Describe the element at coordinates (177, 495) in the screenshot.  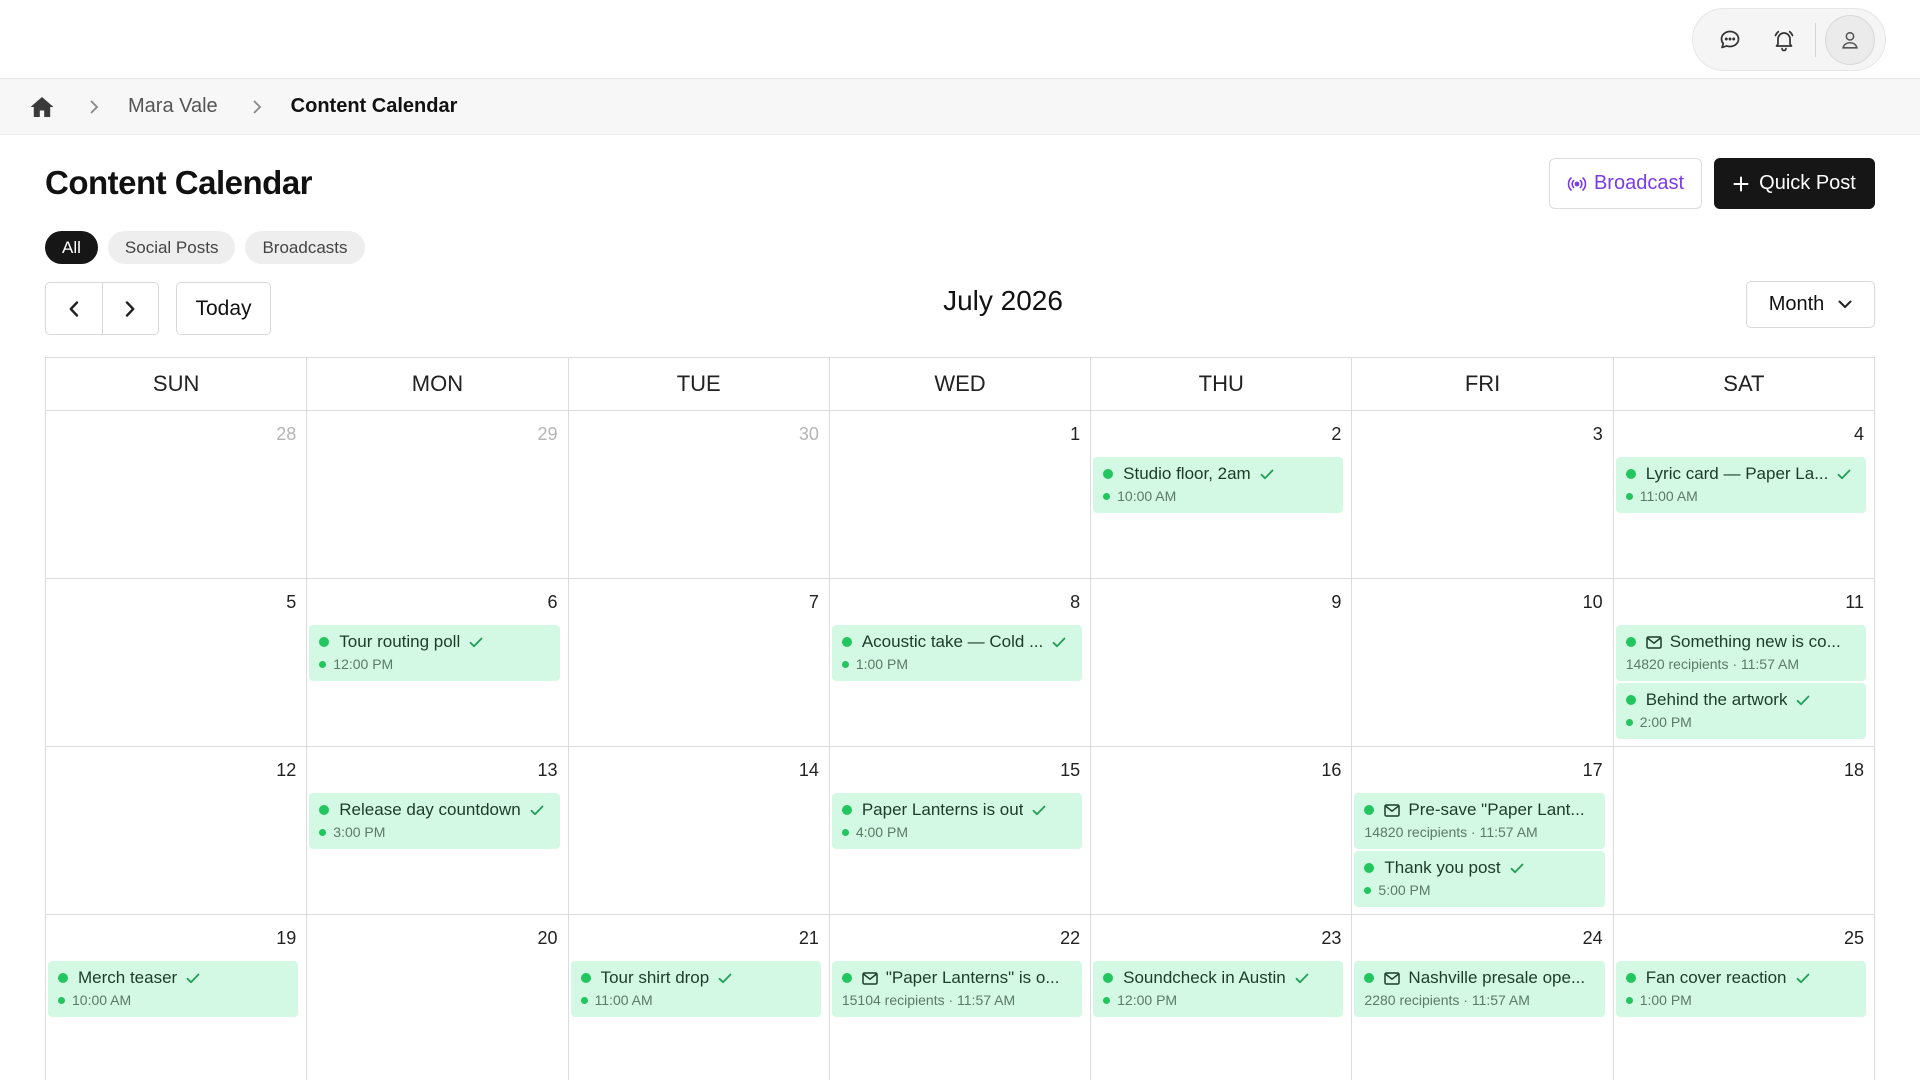
I see `day-cell: 28` at that location.